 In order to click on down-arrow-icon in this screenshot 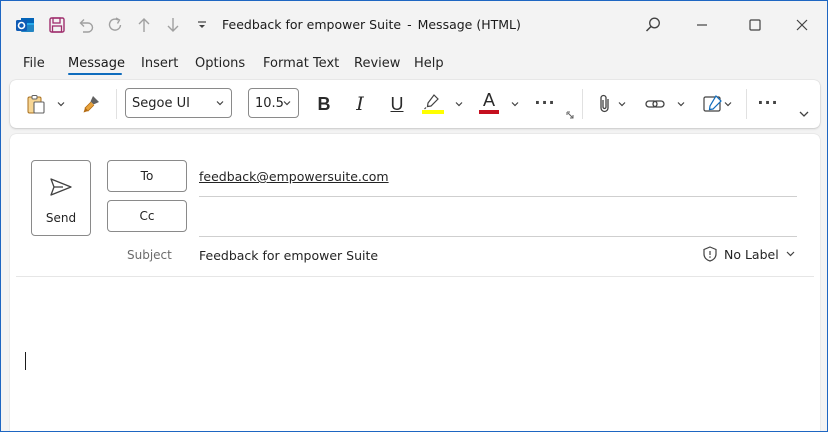, I will do `click(173, 25)`.